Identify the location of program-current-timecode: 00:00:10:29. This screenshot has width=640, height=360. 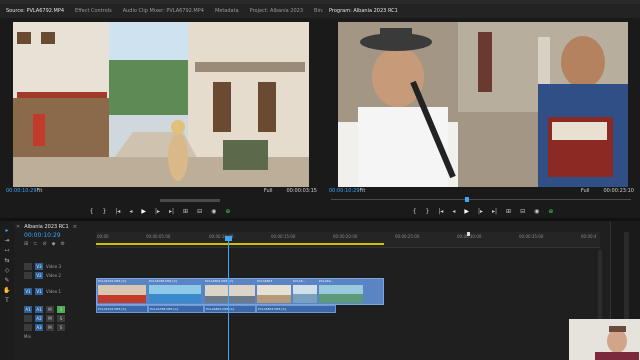
(344, 191).